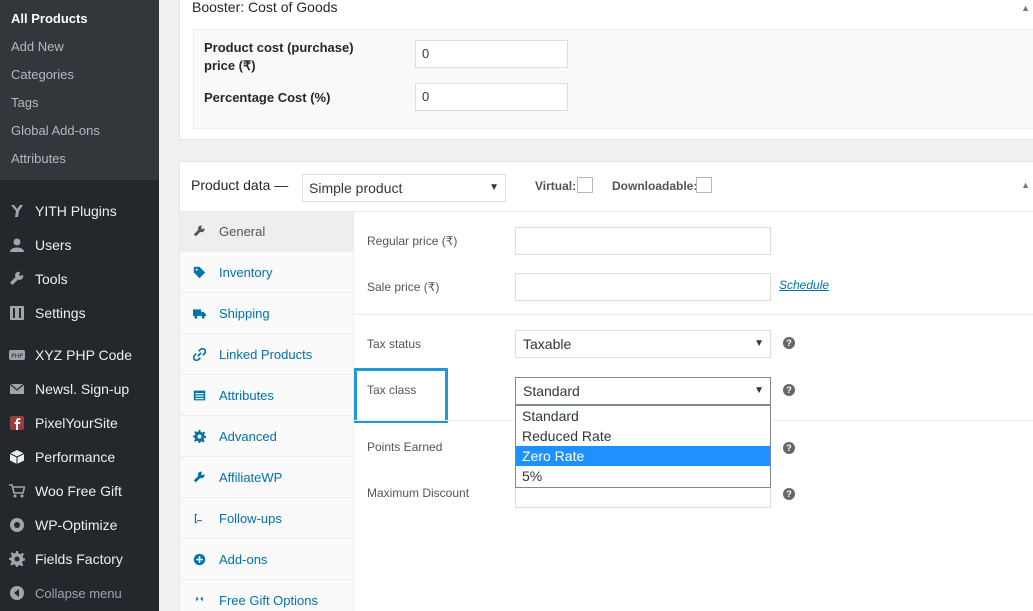 The height and width of the screenshot is (611, 1033). I want to click on menu-users: Users, so click(79, 245).